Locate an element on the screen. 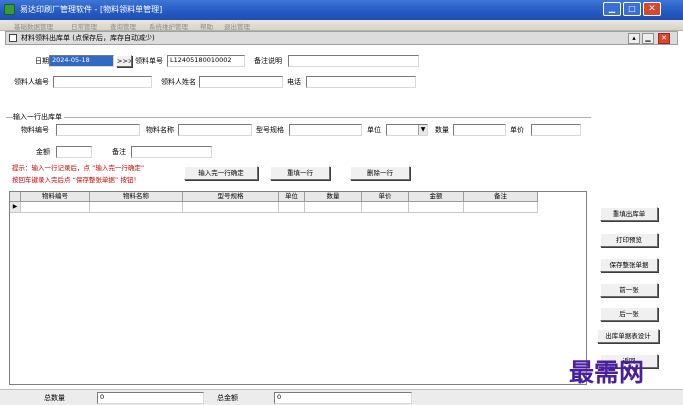 The height and width of the screenshot is (405, 683). delete-row-button: 删除一行 is located at coordinates (380, 173).